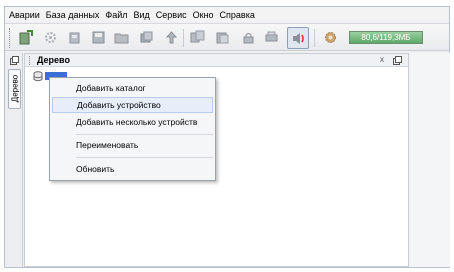 This screenshot has height=272, width=454. Describe the element at coordinates (14, 160) in the screenshot. I see `side-dock: Дерево` at that location.